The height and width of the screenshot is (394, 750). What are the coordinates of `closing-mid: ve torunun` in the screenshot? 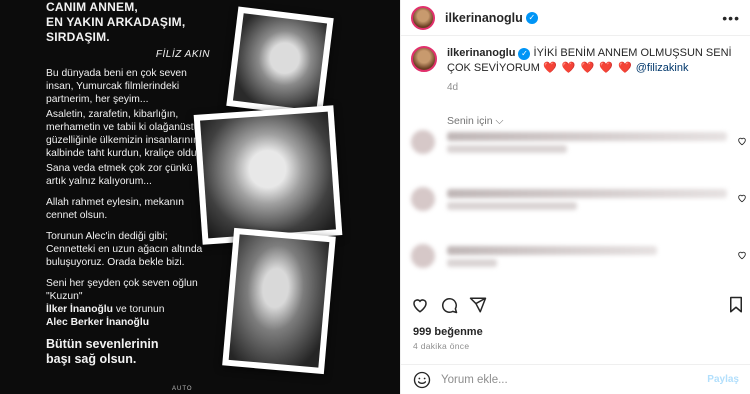 It's located at (138, 309).